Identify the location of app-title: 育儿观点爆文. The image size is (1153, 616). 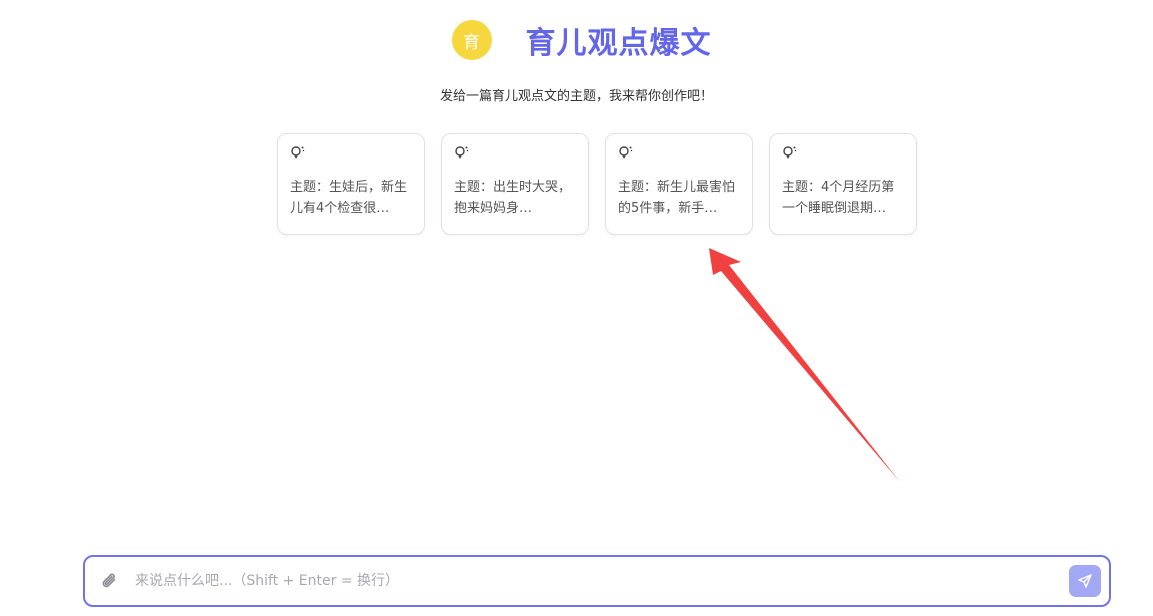
(618, 43).